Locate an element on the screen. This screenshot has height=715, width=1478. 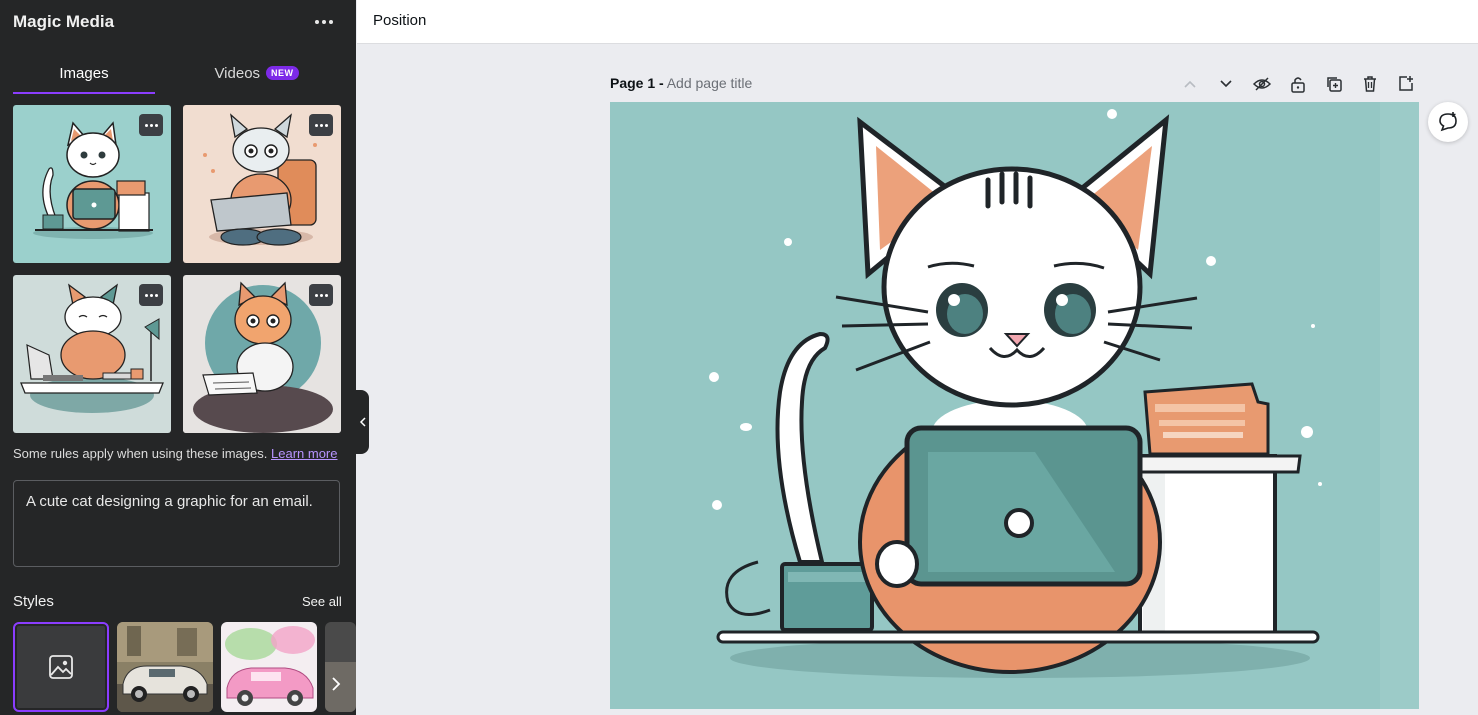
editor-topbar: Position is located at coordinates (917, 22).